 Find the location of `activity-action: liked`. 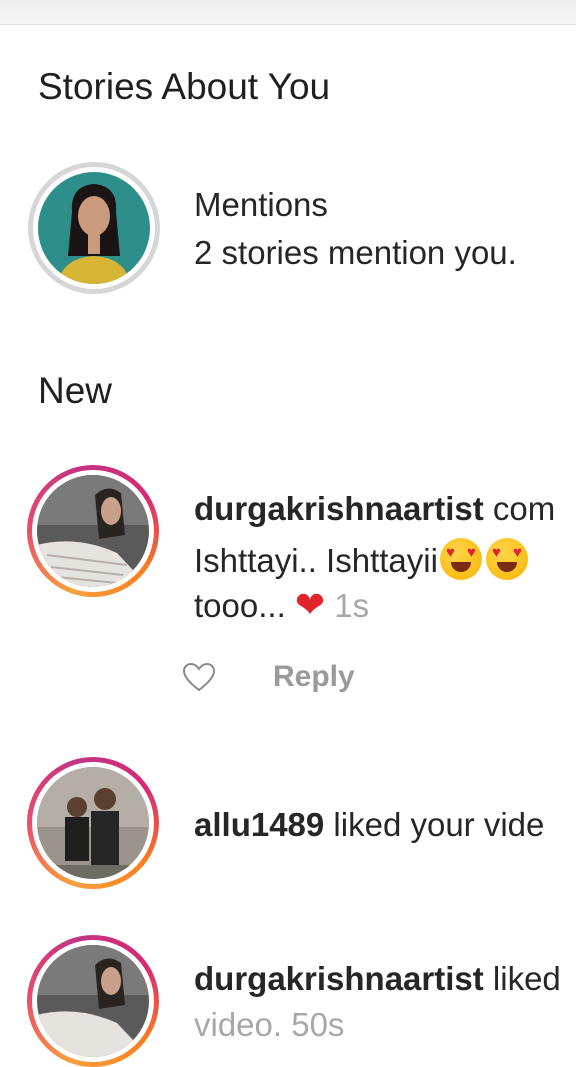

activity-action: liked is located at coordinates (522, 978).